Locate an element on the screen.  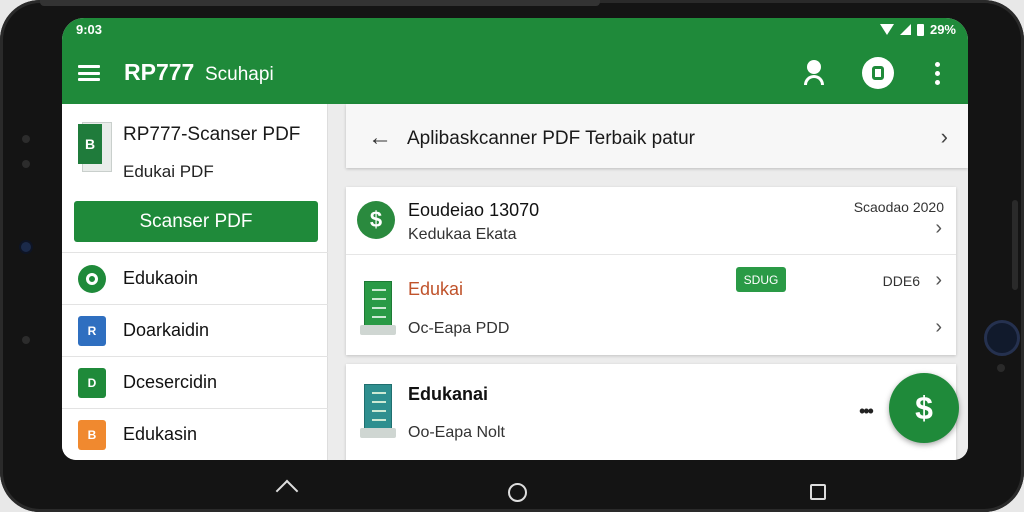
slides-icon: B is located at coordinates (92, 435).